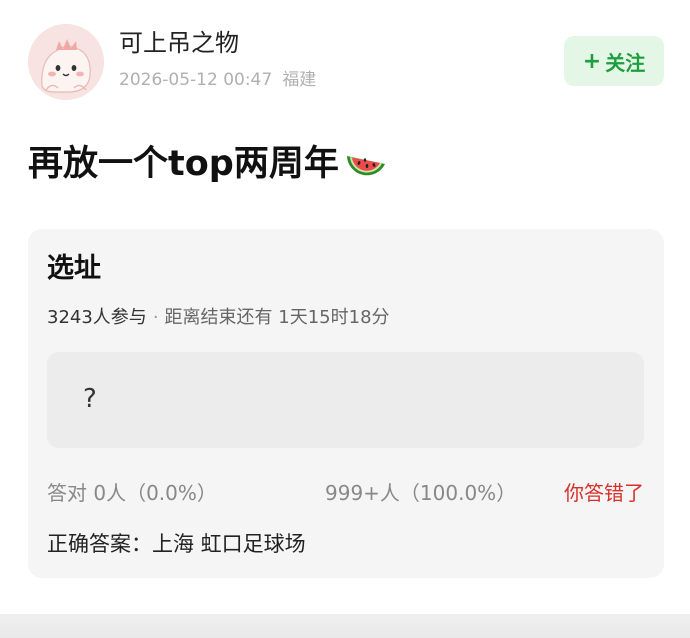 This screenshot has width=690, height=638. I want to click on post-meta: 2026-05-12 00:47 福建, so click(217, 80).